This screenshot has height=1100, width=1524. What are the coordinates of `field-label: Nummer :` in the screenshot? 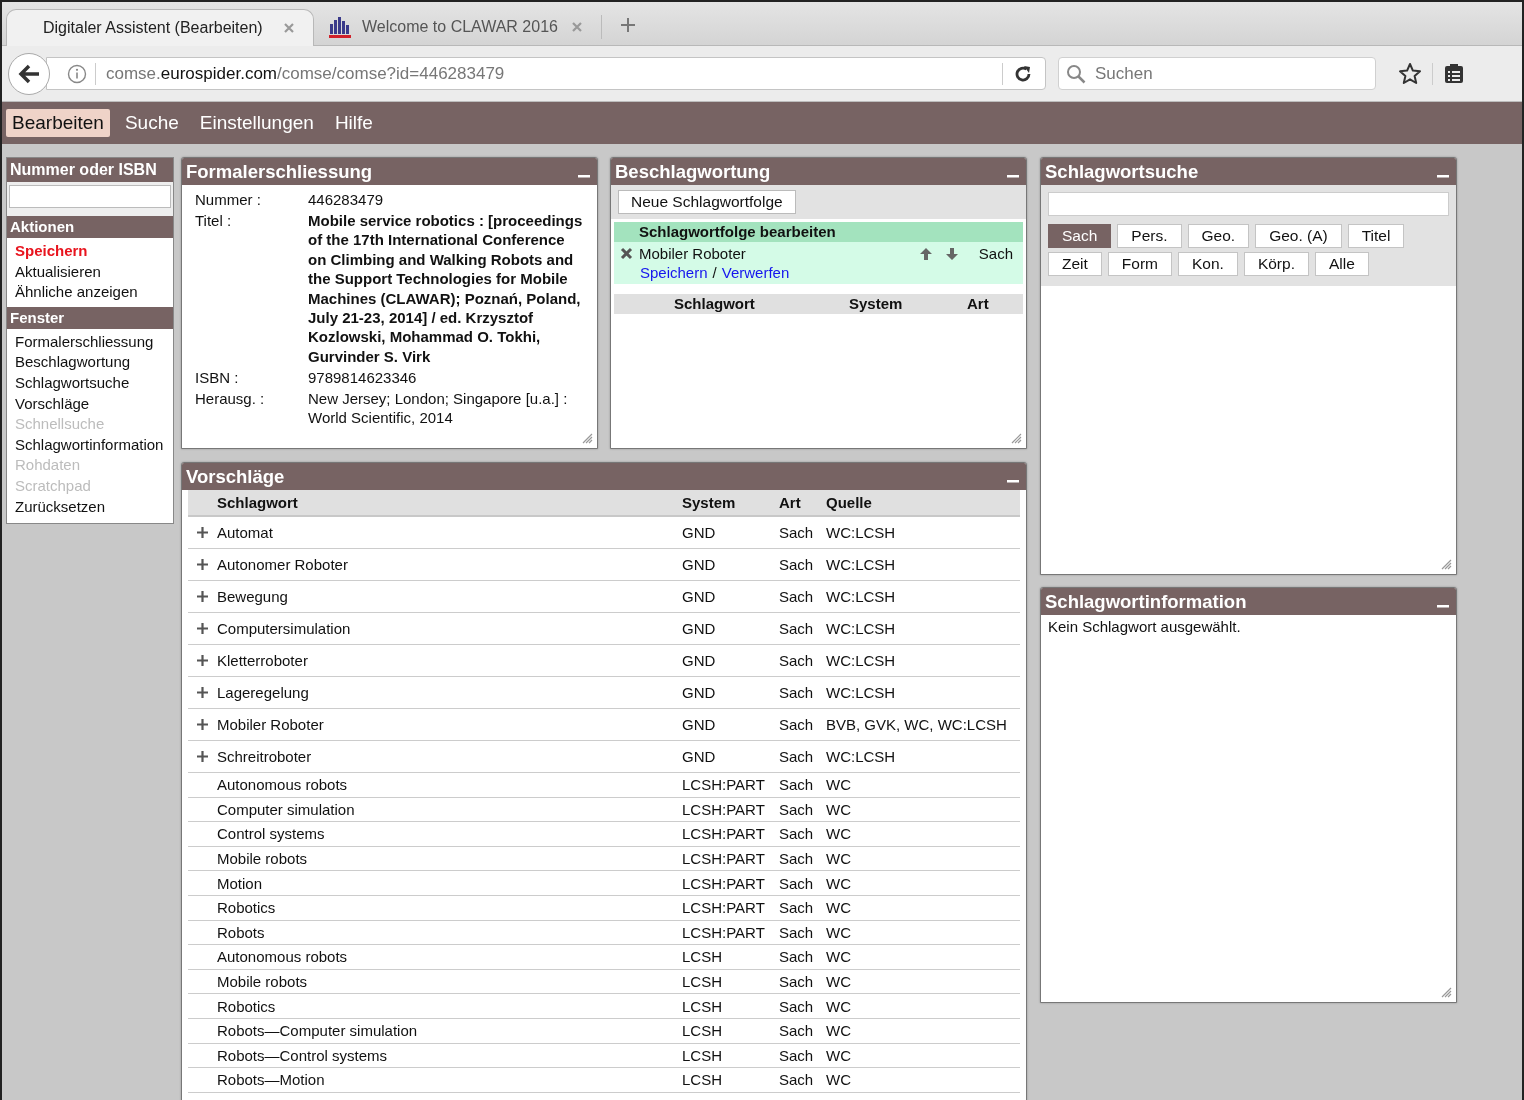 It's located at (228, 199).